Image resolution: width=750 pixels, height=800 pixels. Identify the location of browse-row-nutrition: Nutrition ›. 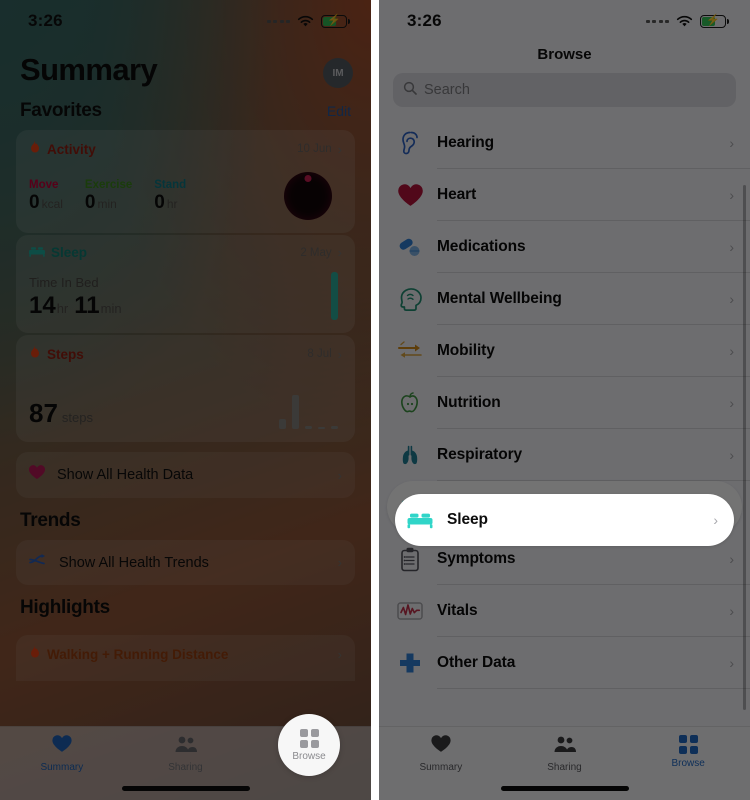
(564, 403).